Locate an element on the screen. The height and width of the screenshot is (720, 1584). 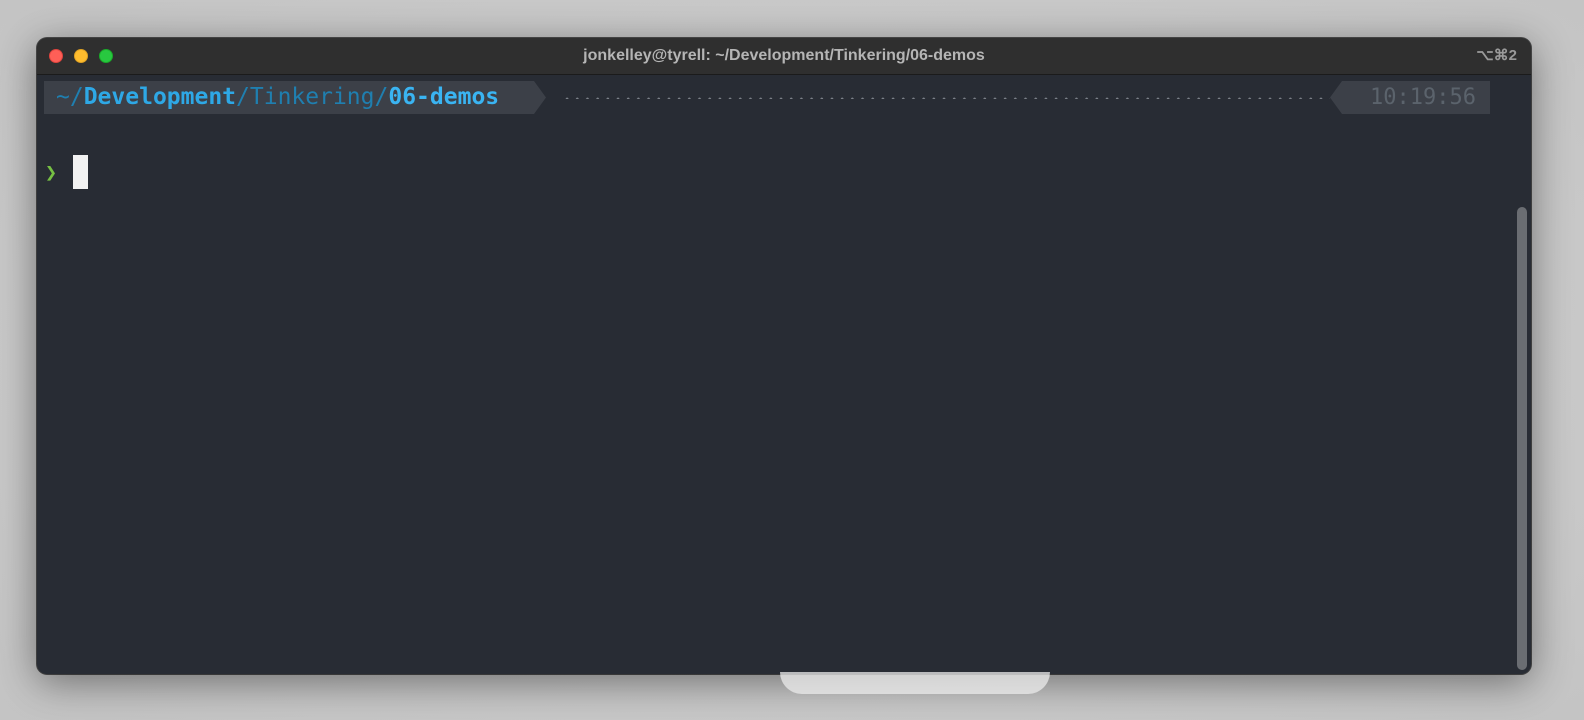
scrollbar is located at coordinates (1522, 392).